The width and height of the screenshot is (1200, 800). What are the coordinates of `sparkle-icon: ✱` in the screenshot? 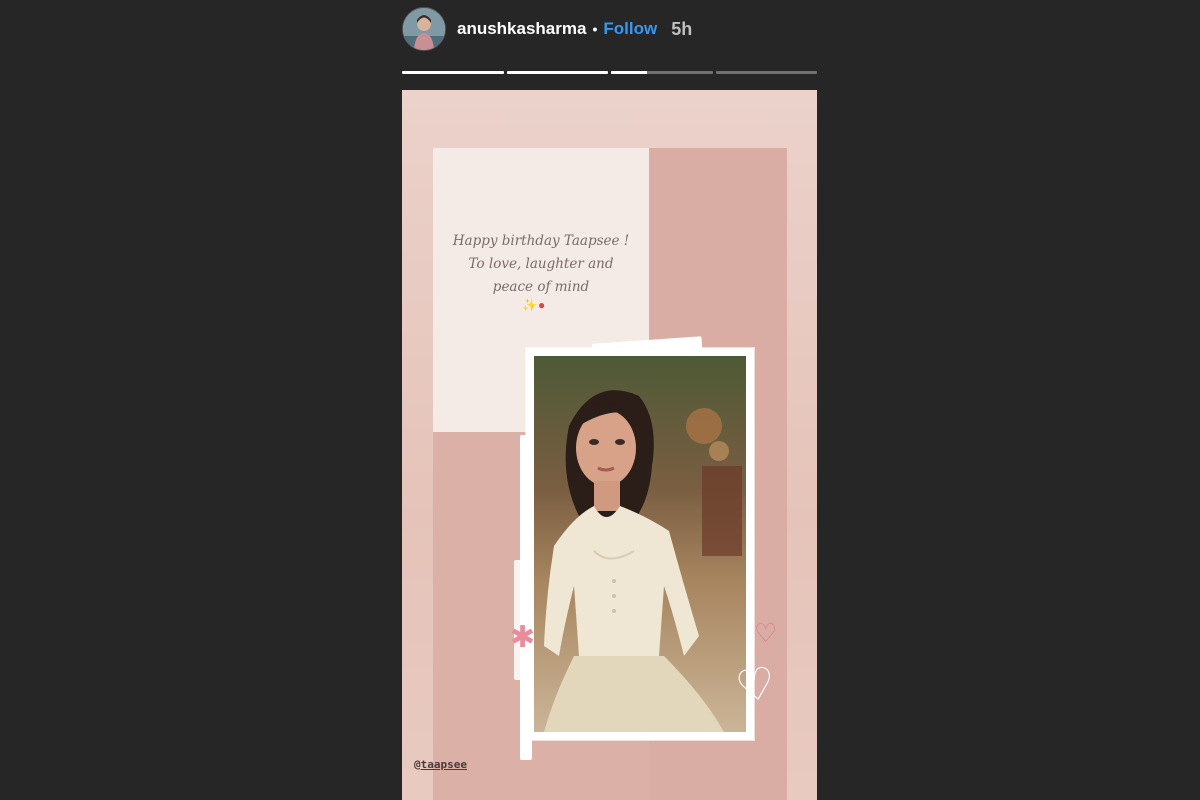 It's located at (523, 637).